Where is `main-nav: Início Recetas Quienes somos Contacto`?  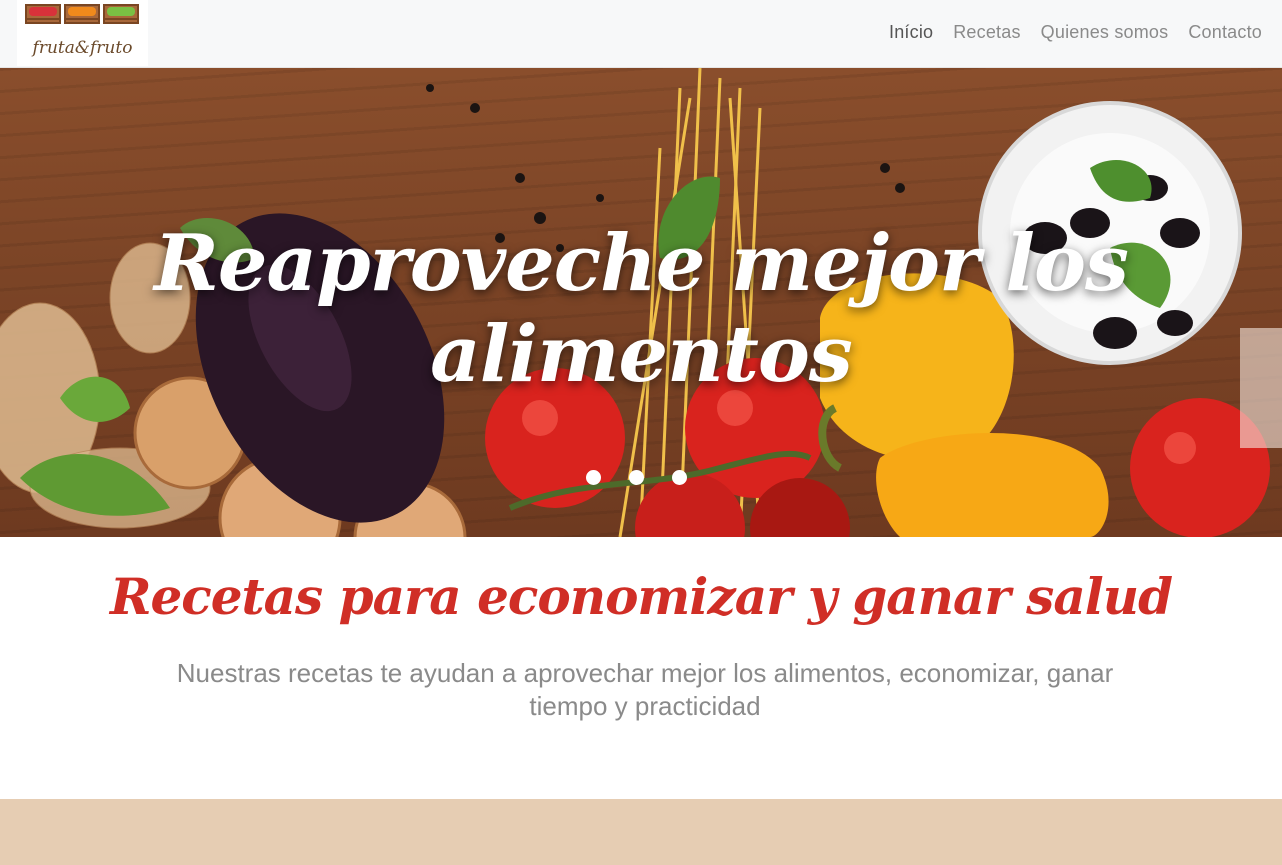 main-nav: Início Recetas Quienes somos Contacto is located at coordinates (1075, 32).